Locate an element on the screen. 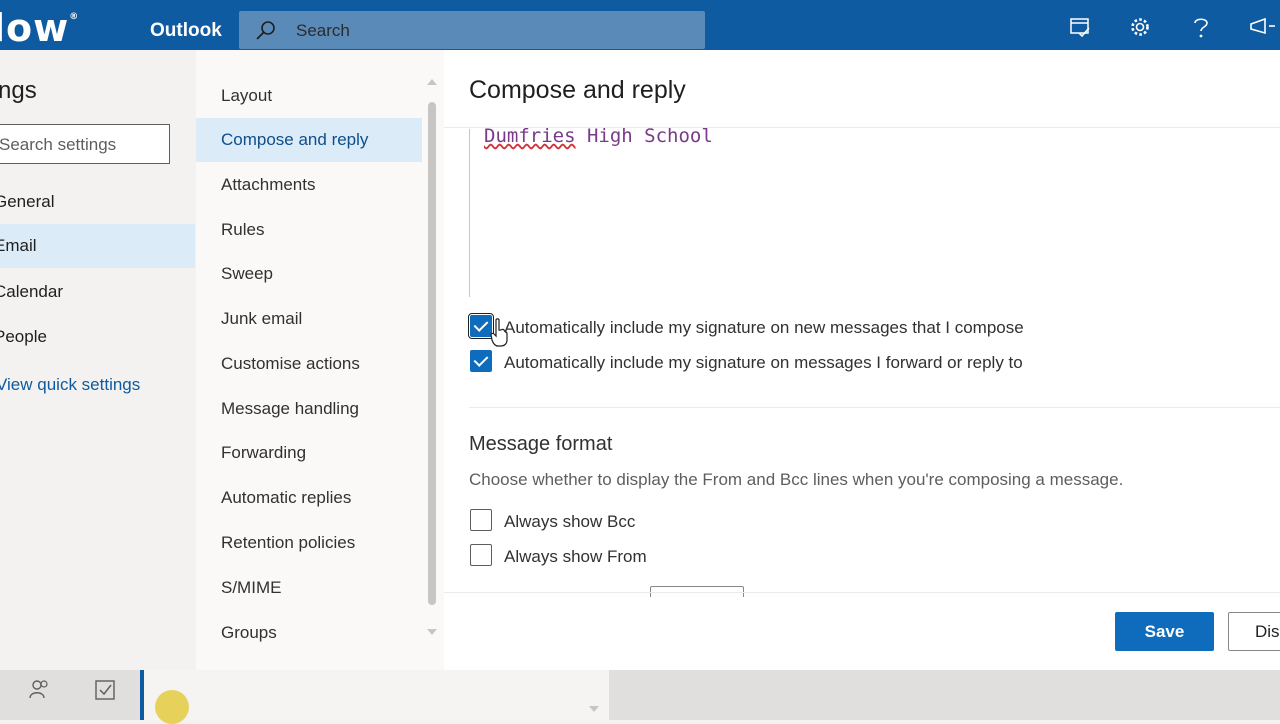  search-placeholder: Search is located at coordinates (323, 30).